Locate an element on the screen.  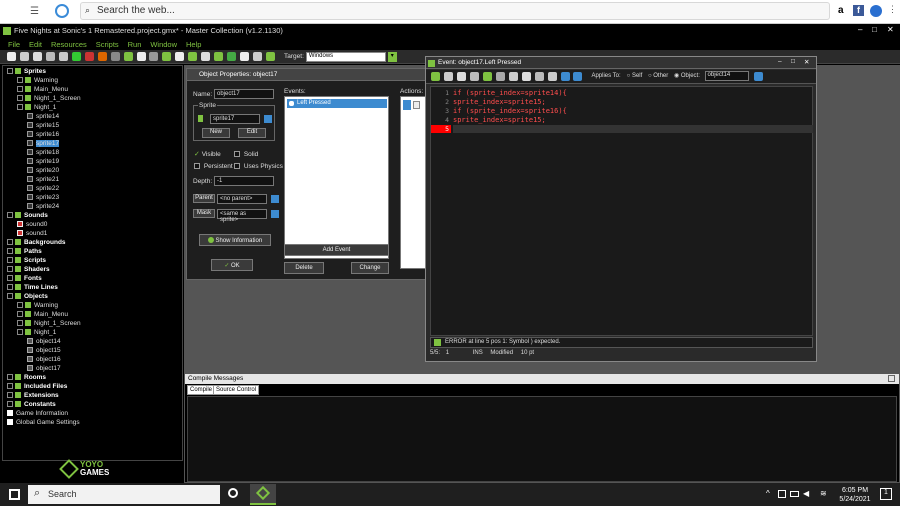
parent-button: Parent is located at coordinates (204, 198).